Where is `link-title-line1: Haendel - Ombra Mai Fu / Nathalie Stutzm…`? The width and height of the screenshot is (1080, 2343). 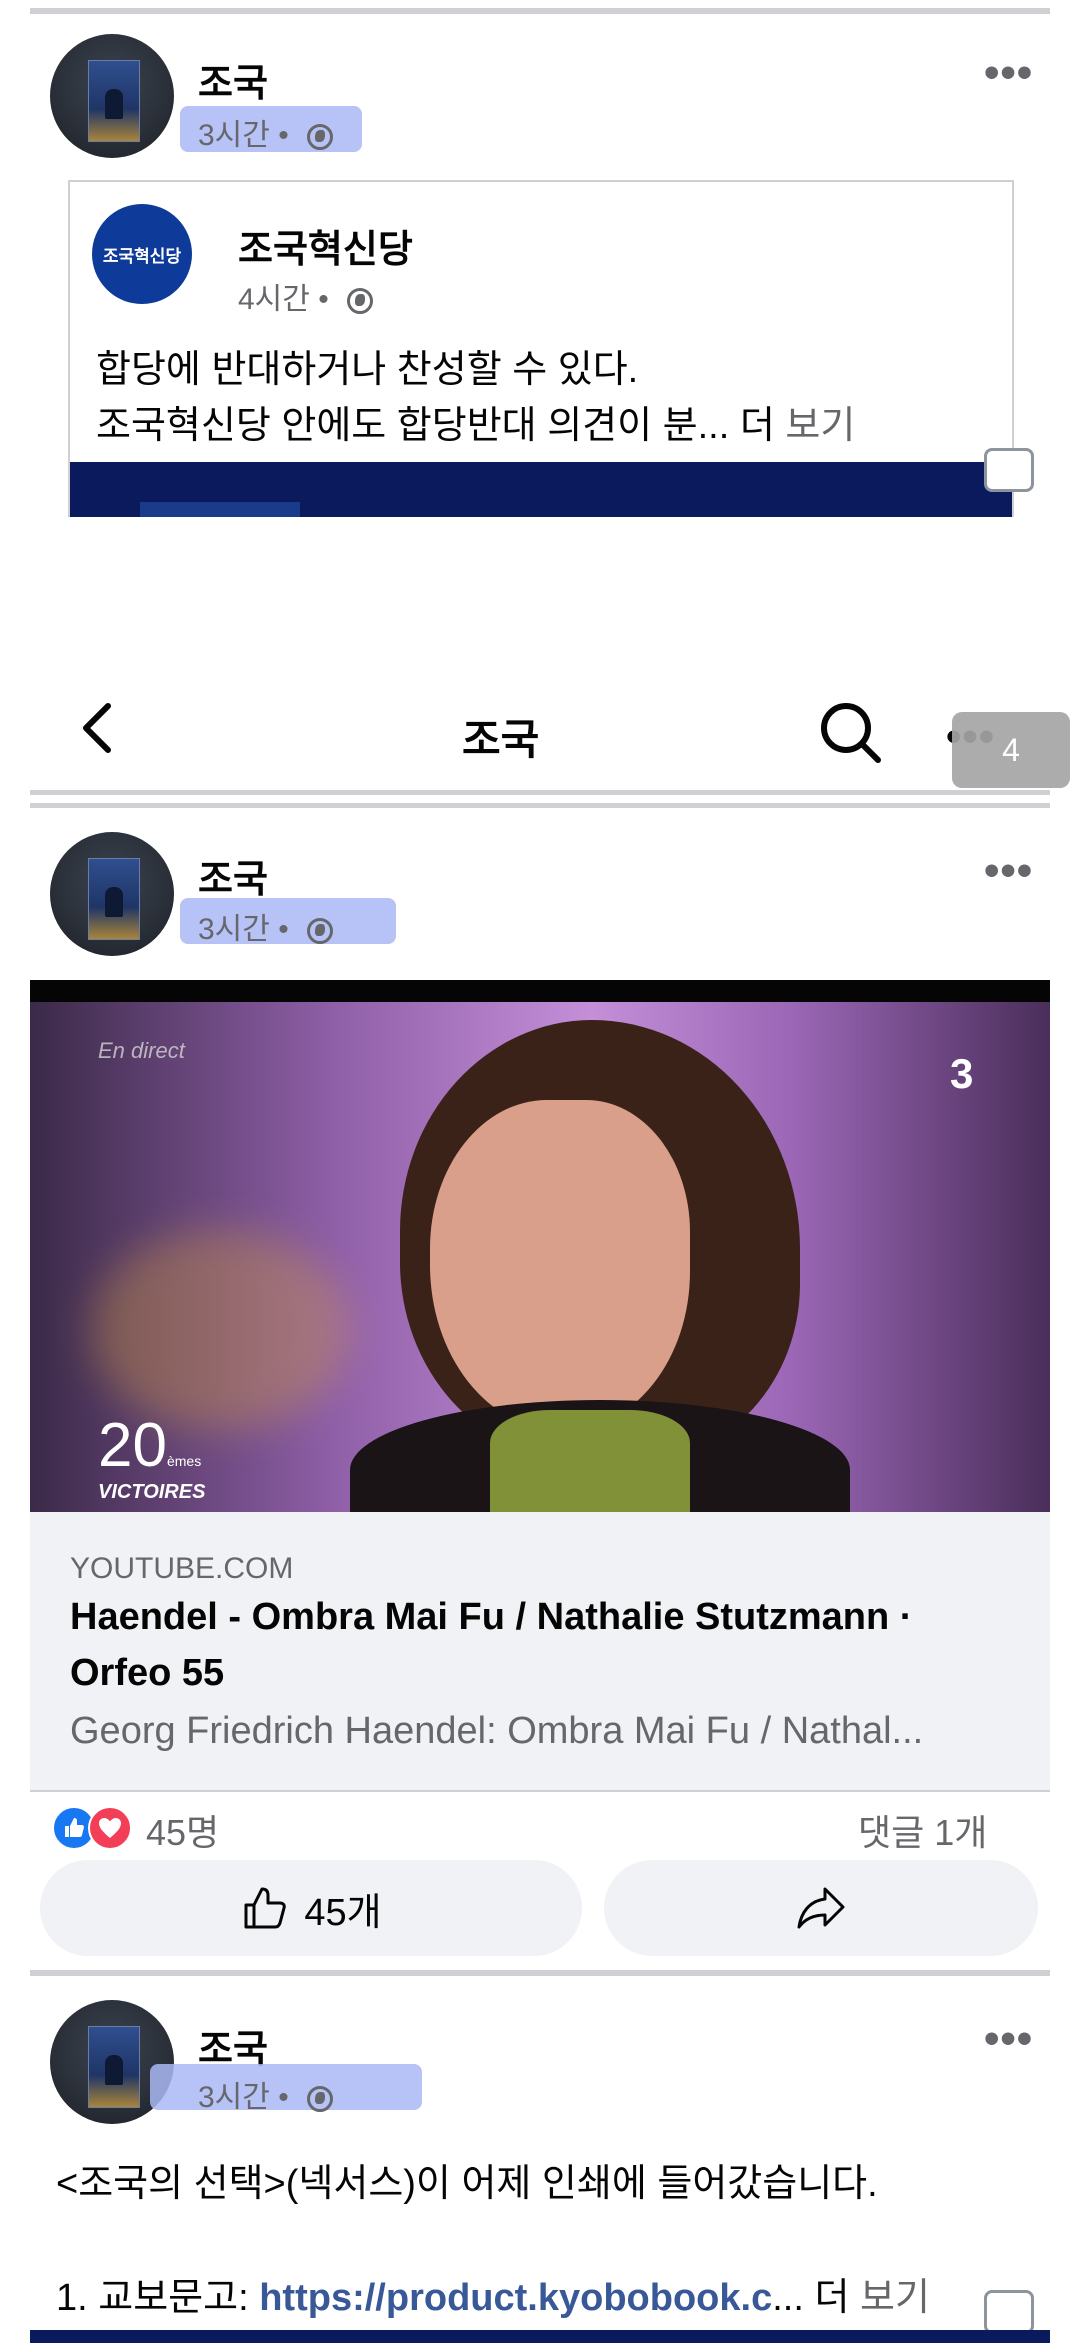 link-title-line1: Haendel - Ombra Mai Fu / Nathalie Stutzm… is located at coordinates (491, 1617).